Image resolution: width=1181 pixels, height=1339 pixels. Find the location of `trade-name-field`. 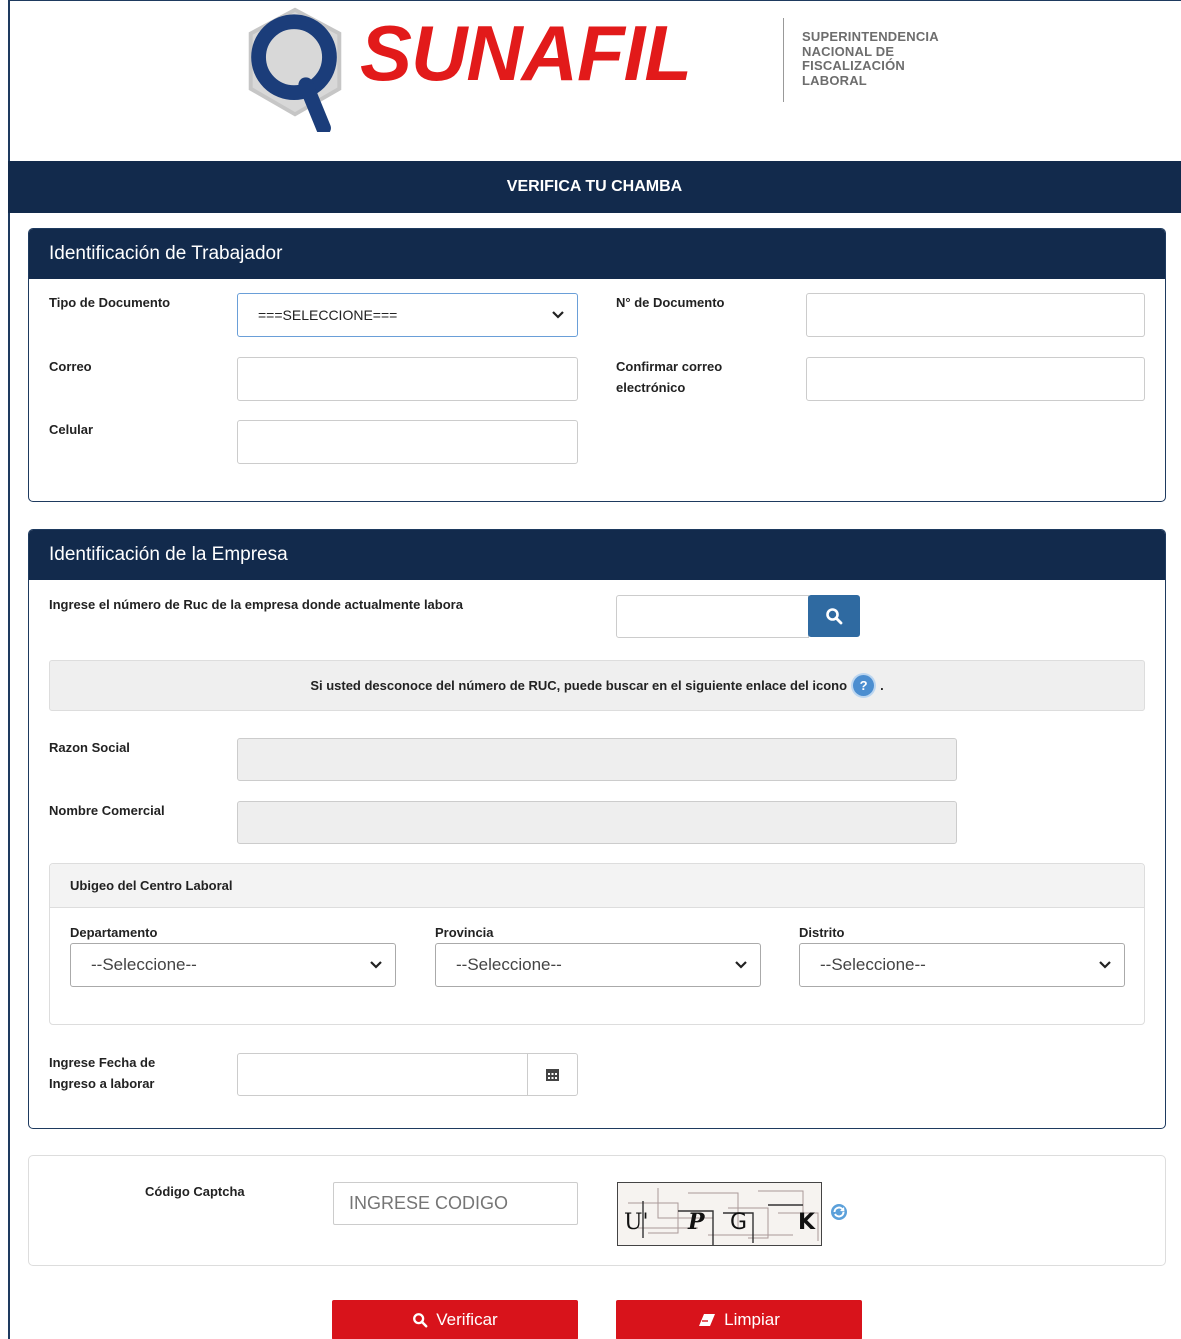

trade-name-field is located at coordinates (597, 822).